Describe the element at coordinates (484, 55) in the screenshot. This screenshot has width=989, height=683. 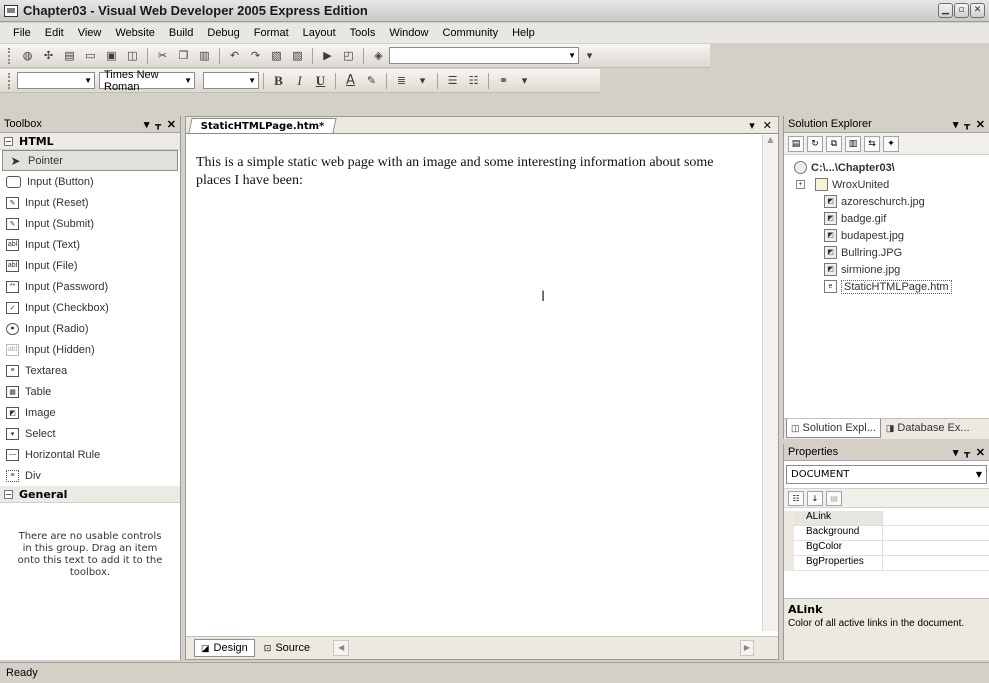
I see `find-combo: ▼` at that location.